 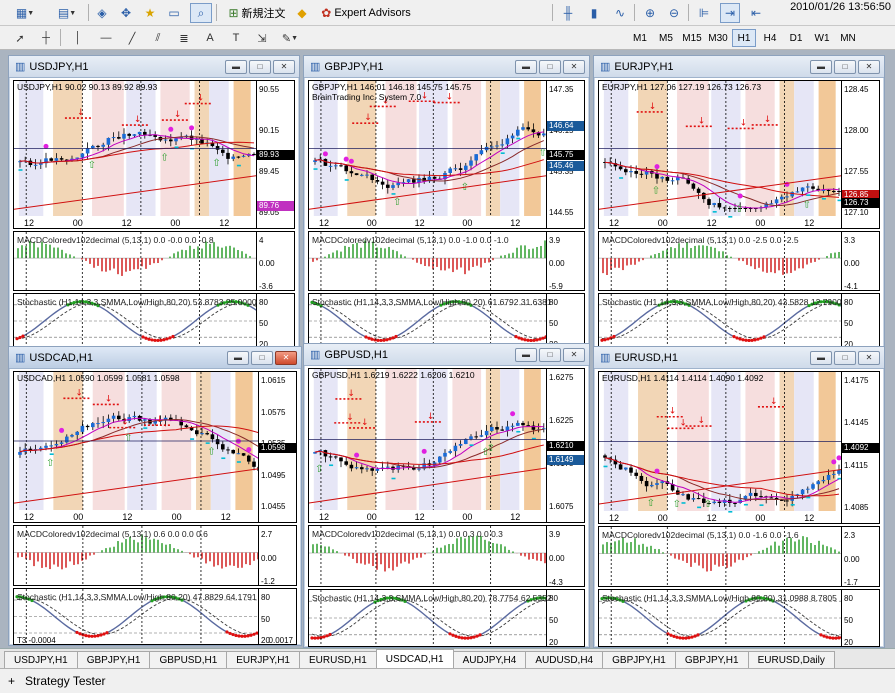 I want to click on tester-button: ⌕, so click(x=201, y=13).